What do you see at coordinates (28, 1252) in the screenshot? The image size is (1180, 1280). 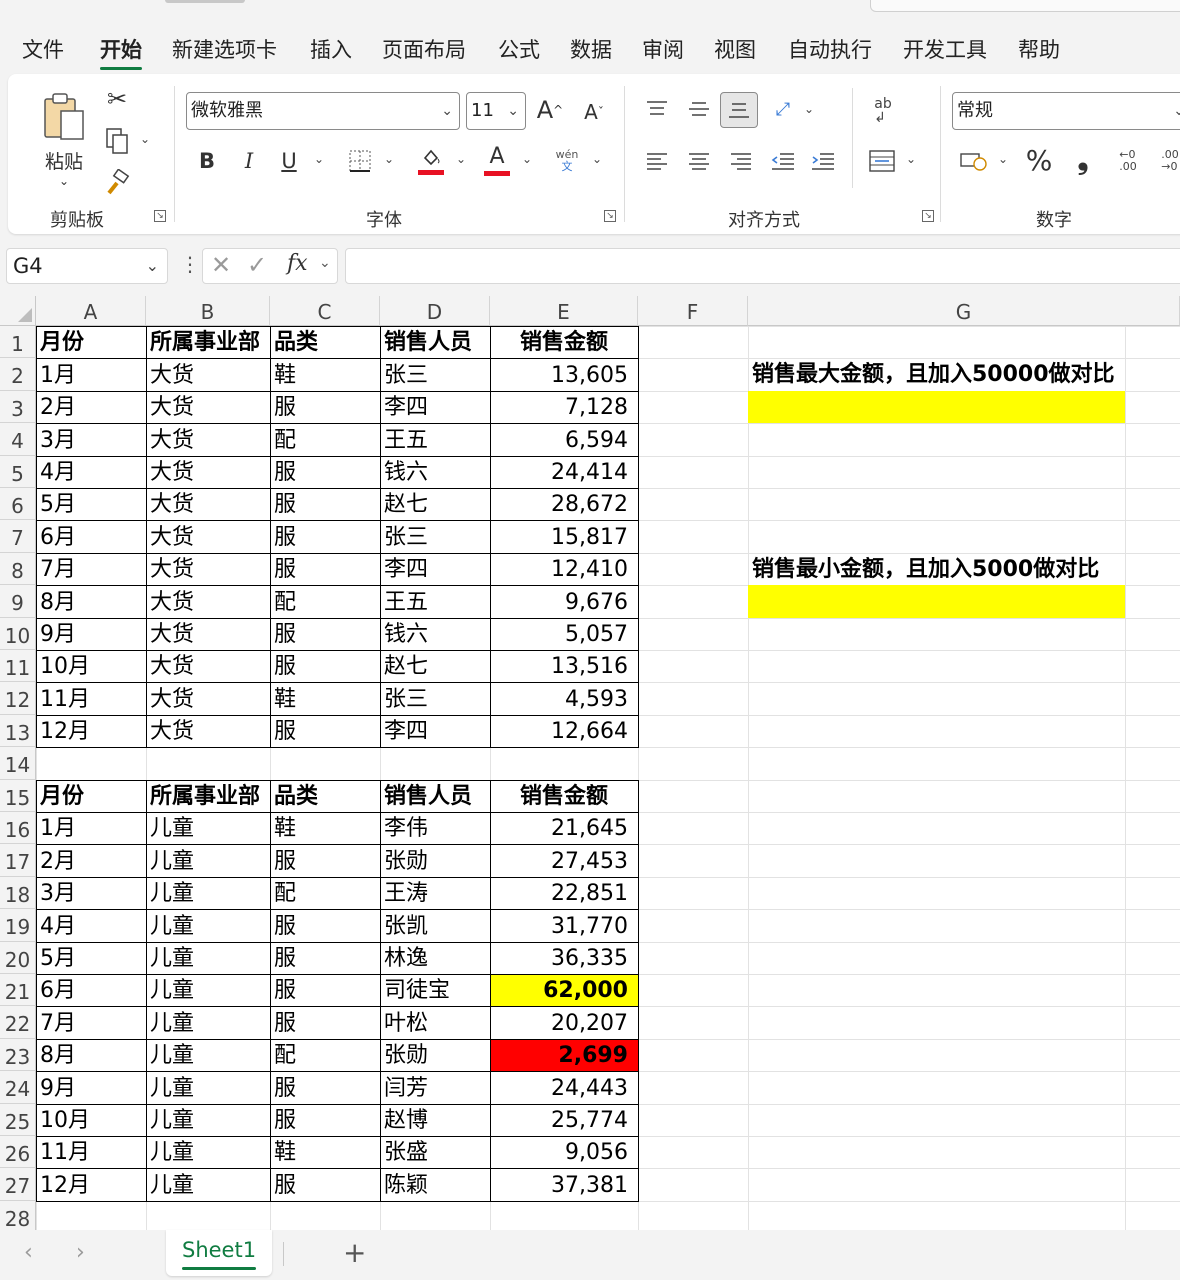 I see `previous-sheet-icon: ‹` at bounding box center [28, 1252].